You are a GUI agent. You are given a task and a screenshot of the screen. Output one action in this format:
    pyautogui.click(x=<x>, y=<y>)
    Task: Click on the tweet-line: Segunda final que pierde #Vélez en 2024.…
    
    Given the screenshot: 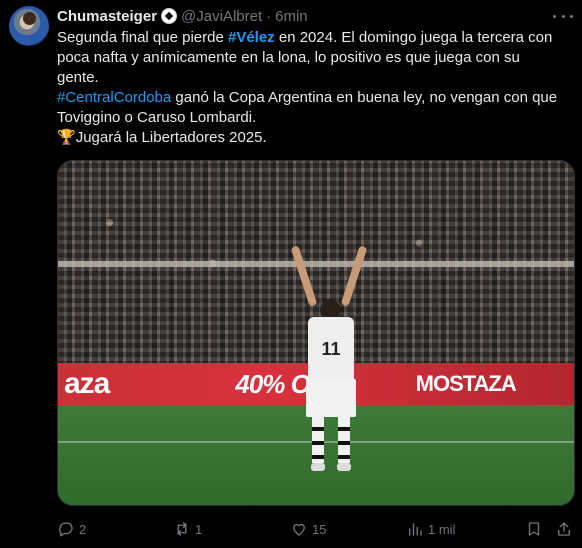 What is the action you would take?
    pyautogui.click(x=314, y=38)
    